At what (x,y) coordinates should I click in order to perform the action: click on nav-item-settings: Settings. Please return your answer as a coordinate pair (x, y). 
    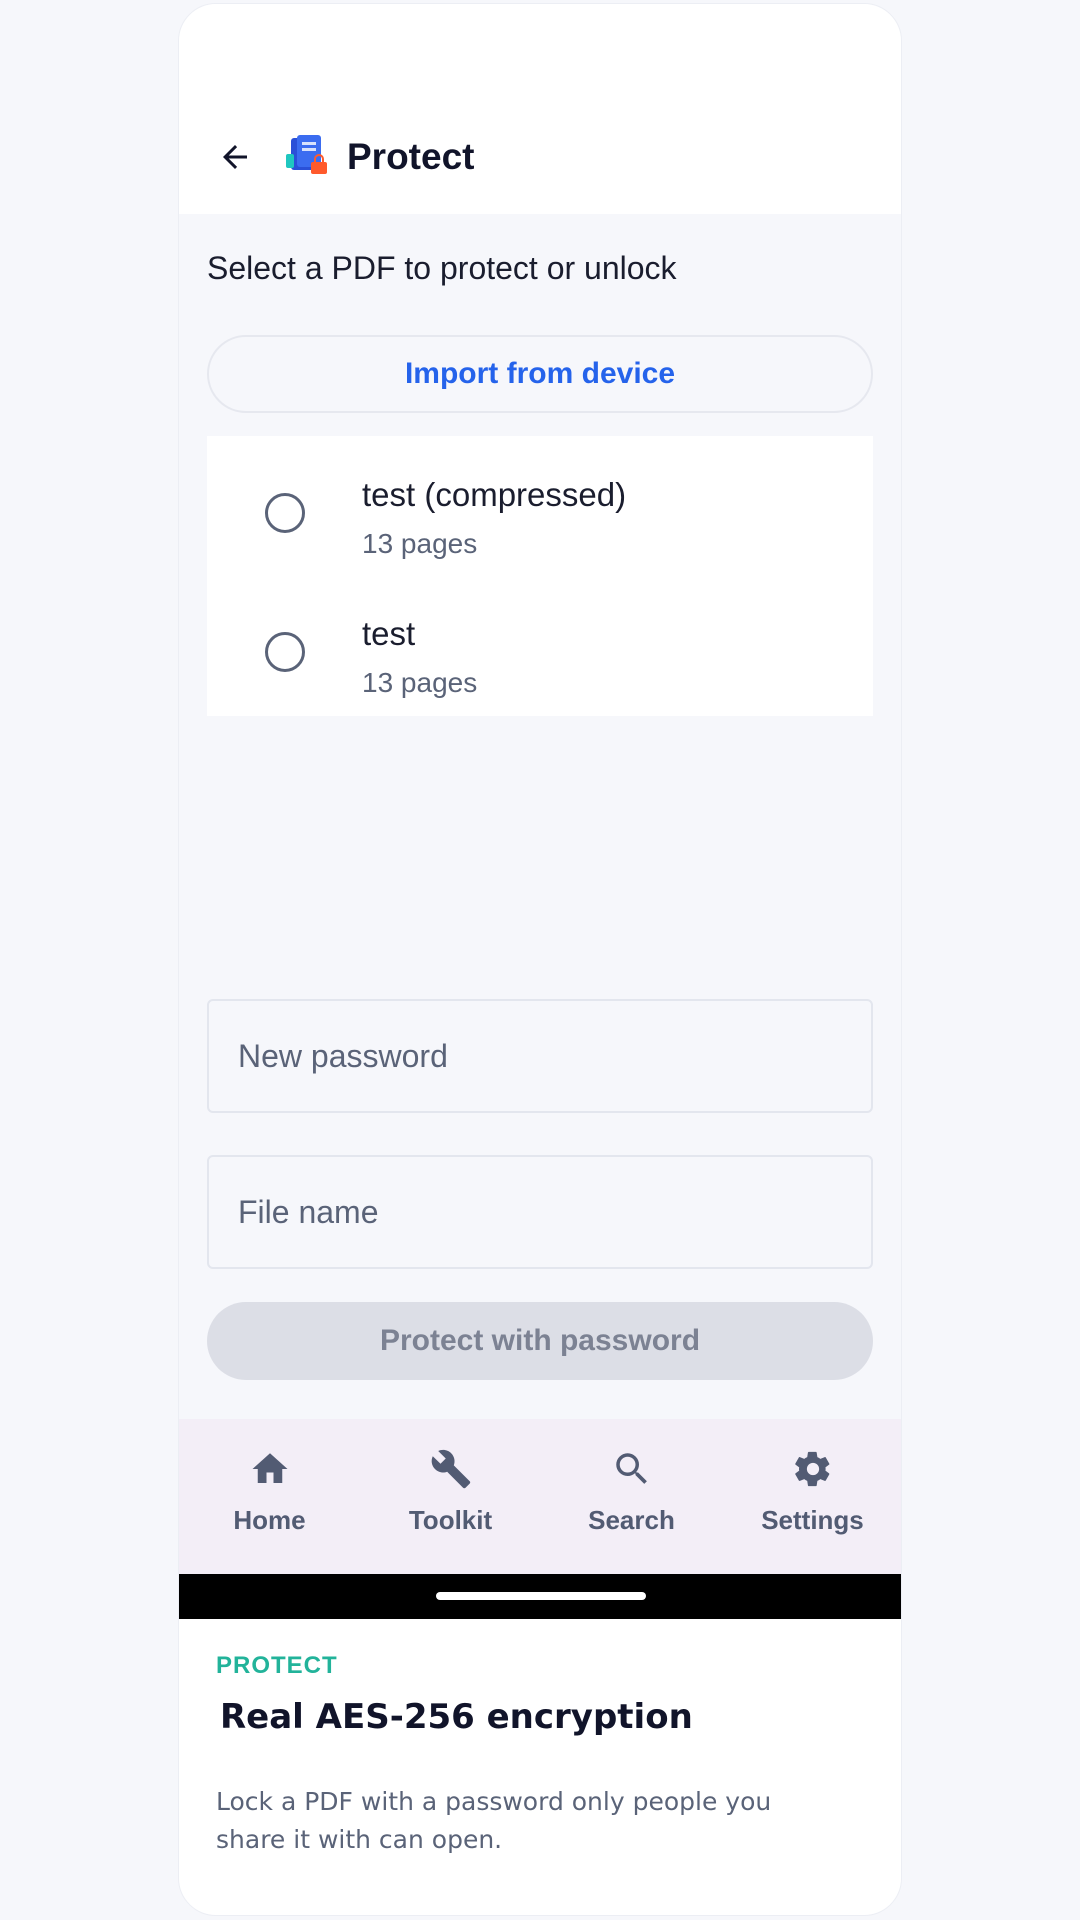
    Looking at the image, I should click on (811, 1496).